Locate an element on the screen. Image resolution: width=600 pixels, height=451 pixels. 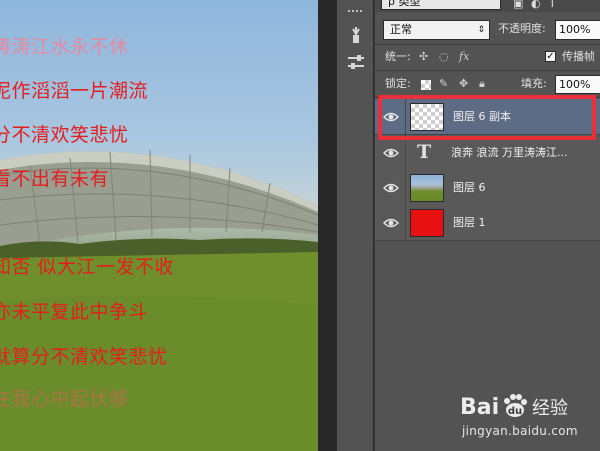
layer-name: 图层 1 is located at coordinates (469, 223).